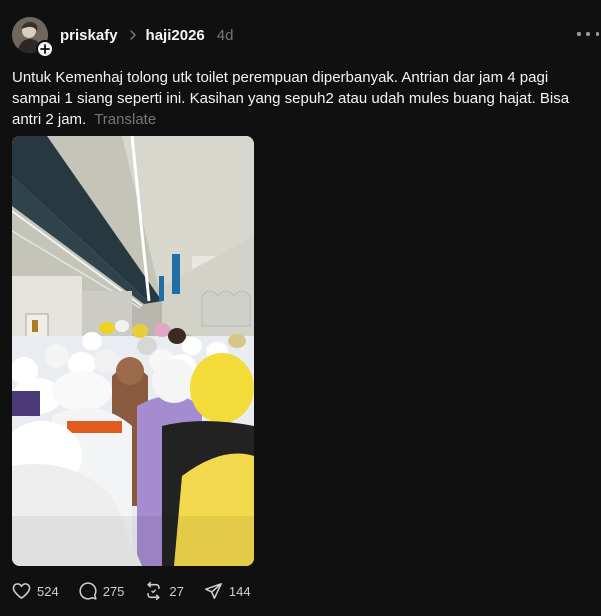 This screenshot has height=616, width=601. I want to click on post-header: priskafy haji2026 4d, so click(146, 35).